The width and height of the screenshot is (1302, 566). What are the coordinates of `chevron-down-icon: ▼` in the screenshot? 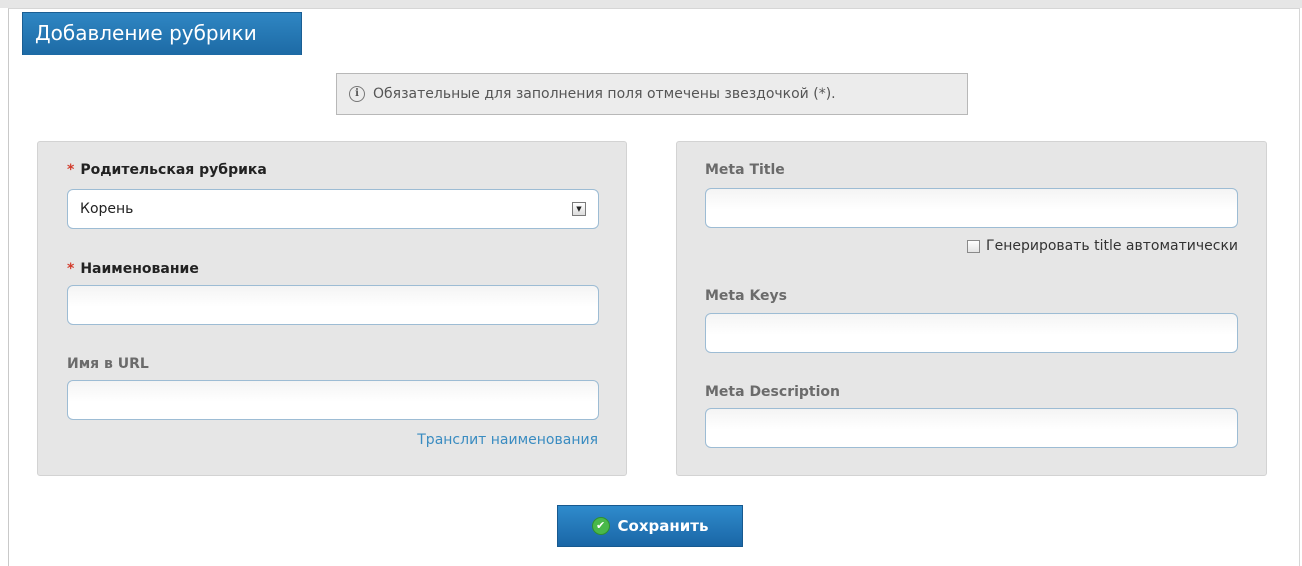 It's located at (579, 209).